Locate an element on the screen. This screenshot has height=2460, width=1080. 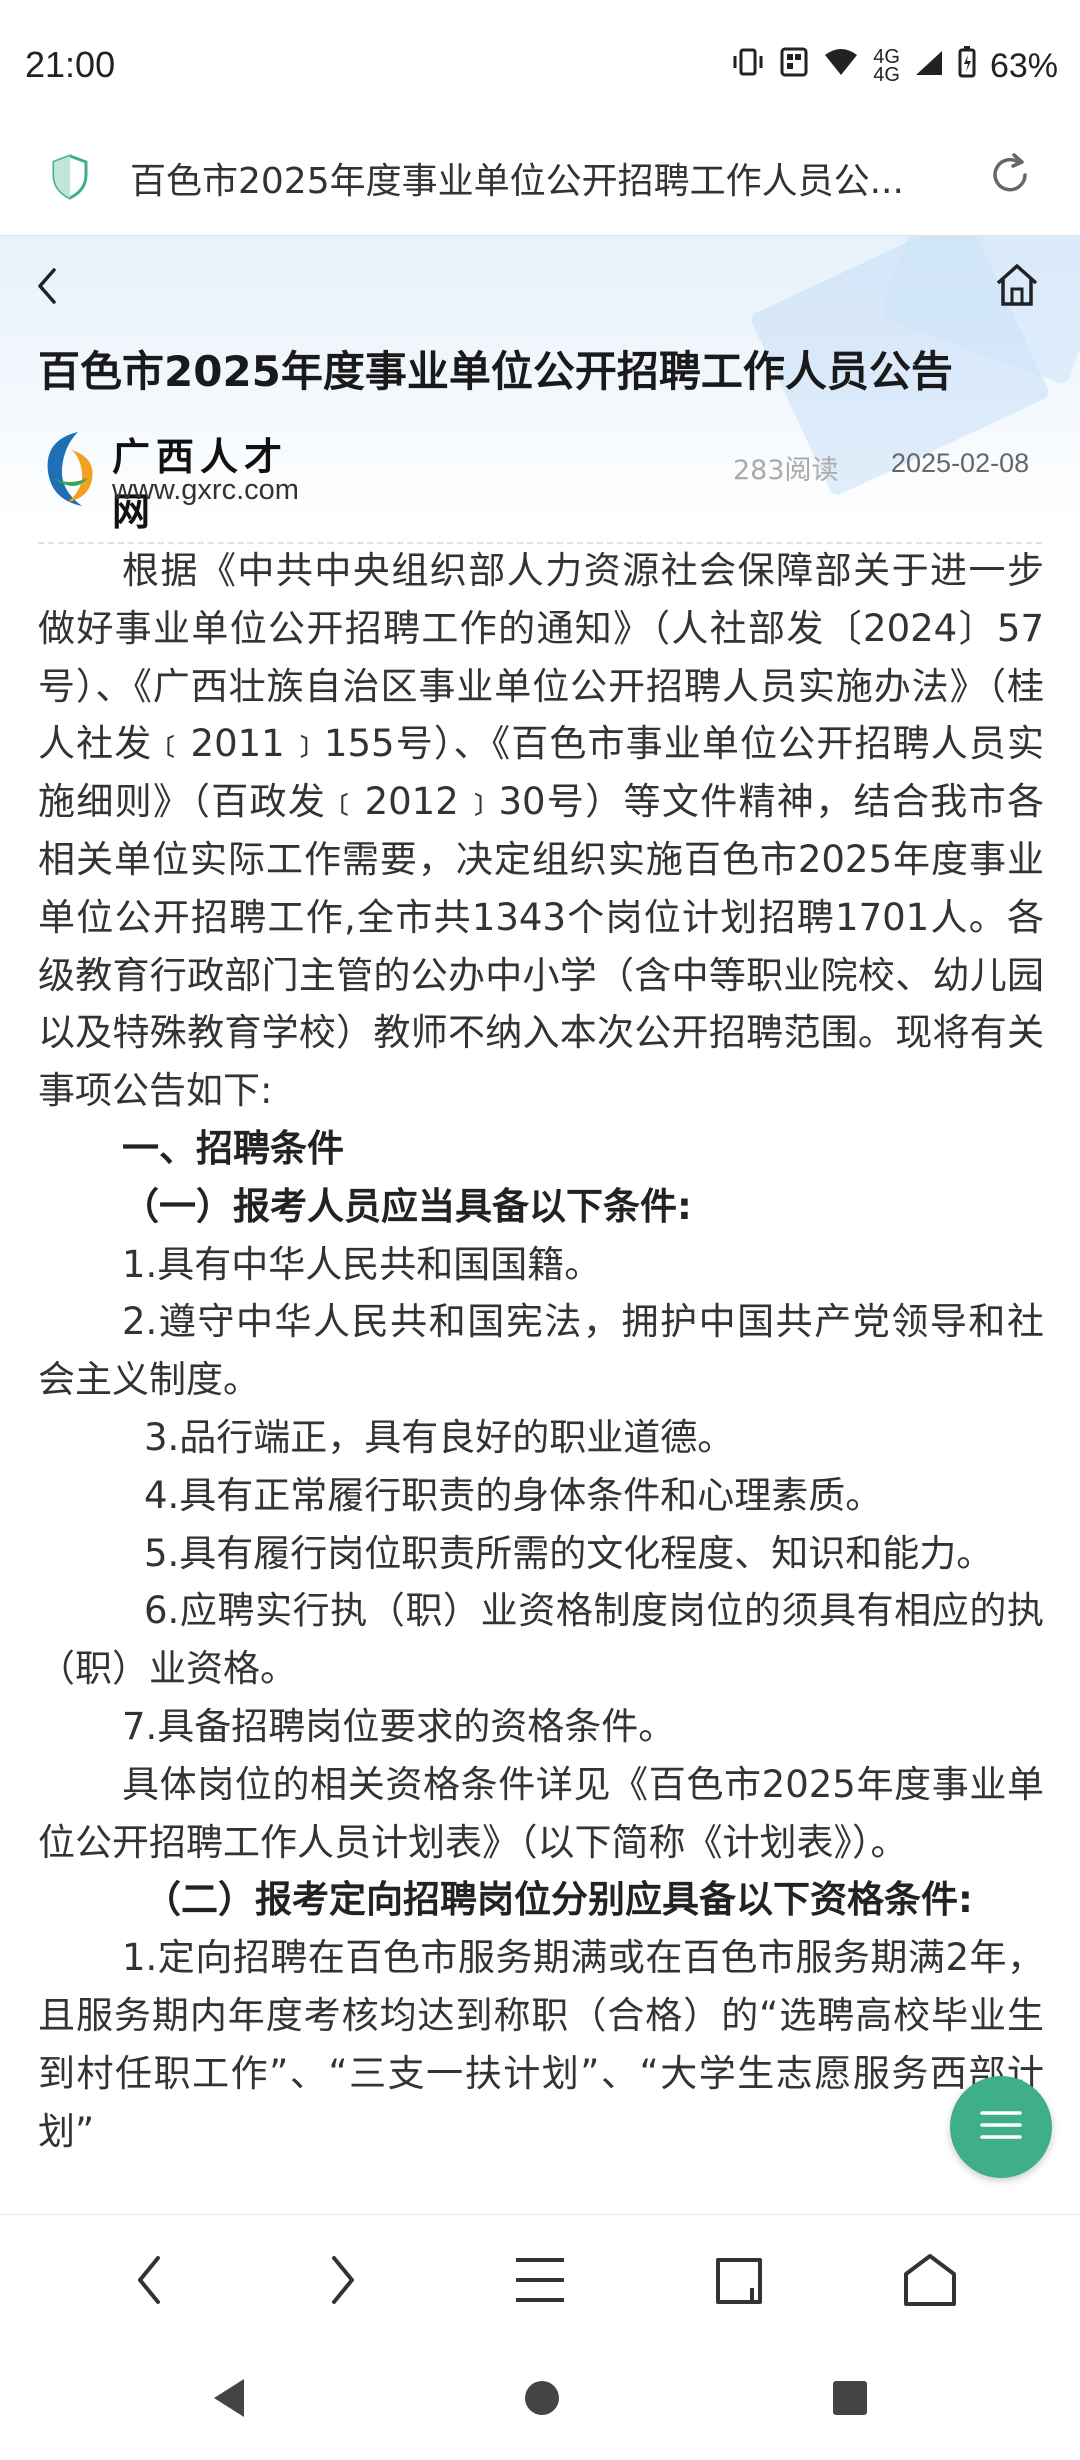
paragraph: 2.遵守中华人民共和国宪法，拥护中国共产党领导和社会主义制度。 is located at coordinates (541, 1351).